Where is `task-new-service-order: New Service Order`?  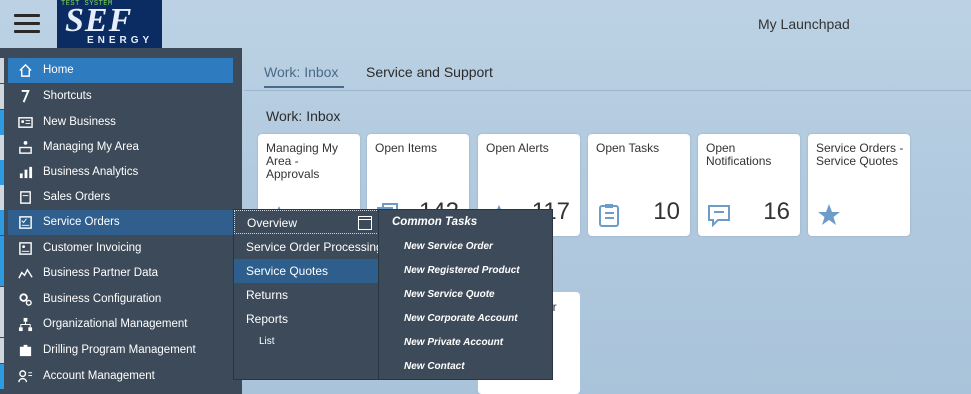 task-new-service-order: New Service Order is located at coordinates (448, 246).